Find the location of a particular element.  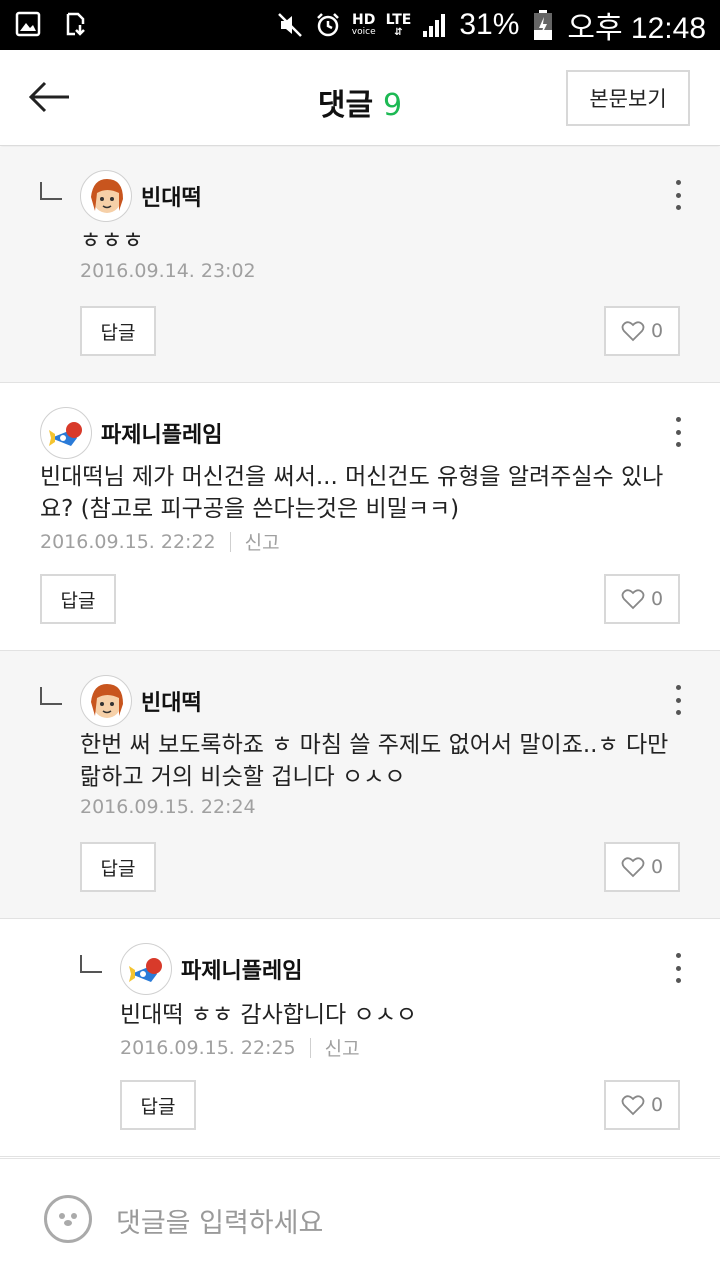

comment-meta: 2016.09.15. 22:24 is located at coordinates (168, 807).